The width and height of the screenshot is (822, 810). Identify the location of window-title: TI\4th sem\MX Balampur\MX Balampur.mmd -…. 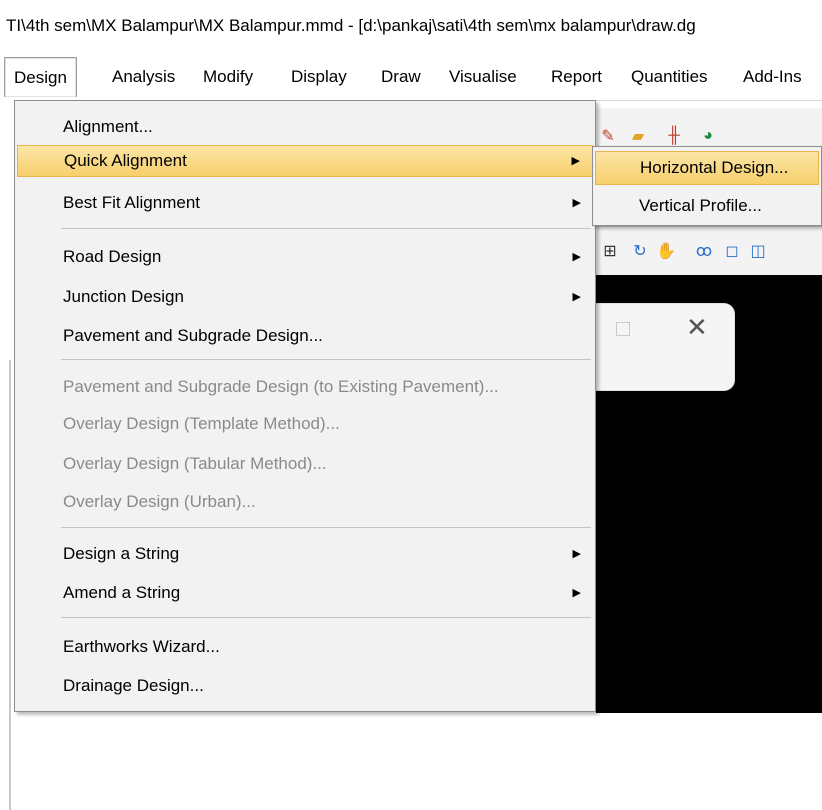
(411, 26).